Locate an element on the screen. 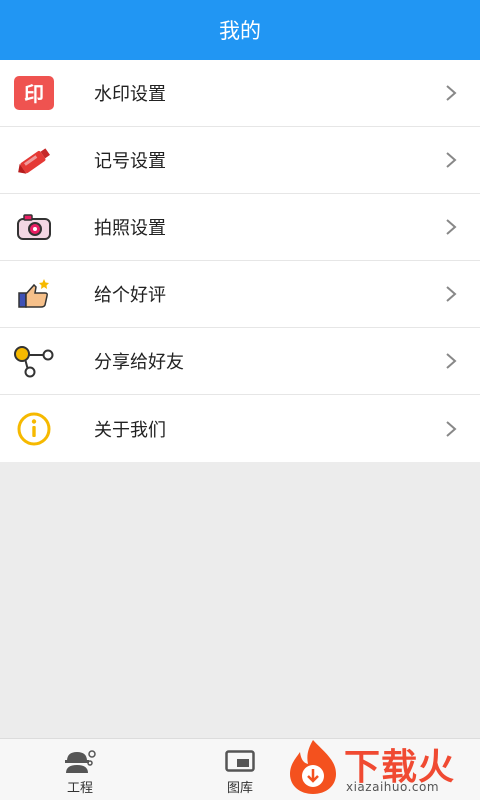  menu-item-label: 拍照设置 is located at coordinates (130, 228).